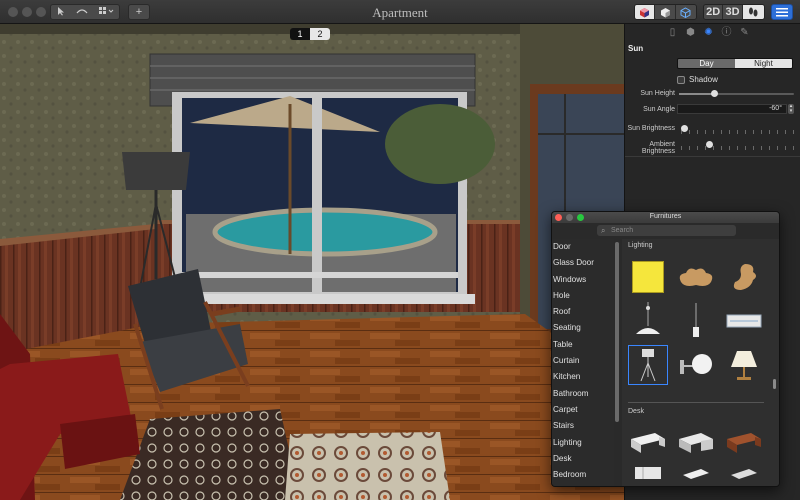 The height and width of the screenshot is (500, 800). I want to click on day-button: Day, so click(706, 63).